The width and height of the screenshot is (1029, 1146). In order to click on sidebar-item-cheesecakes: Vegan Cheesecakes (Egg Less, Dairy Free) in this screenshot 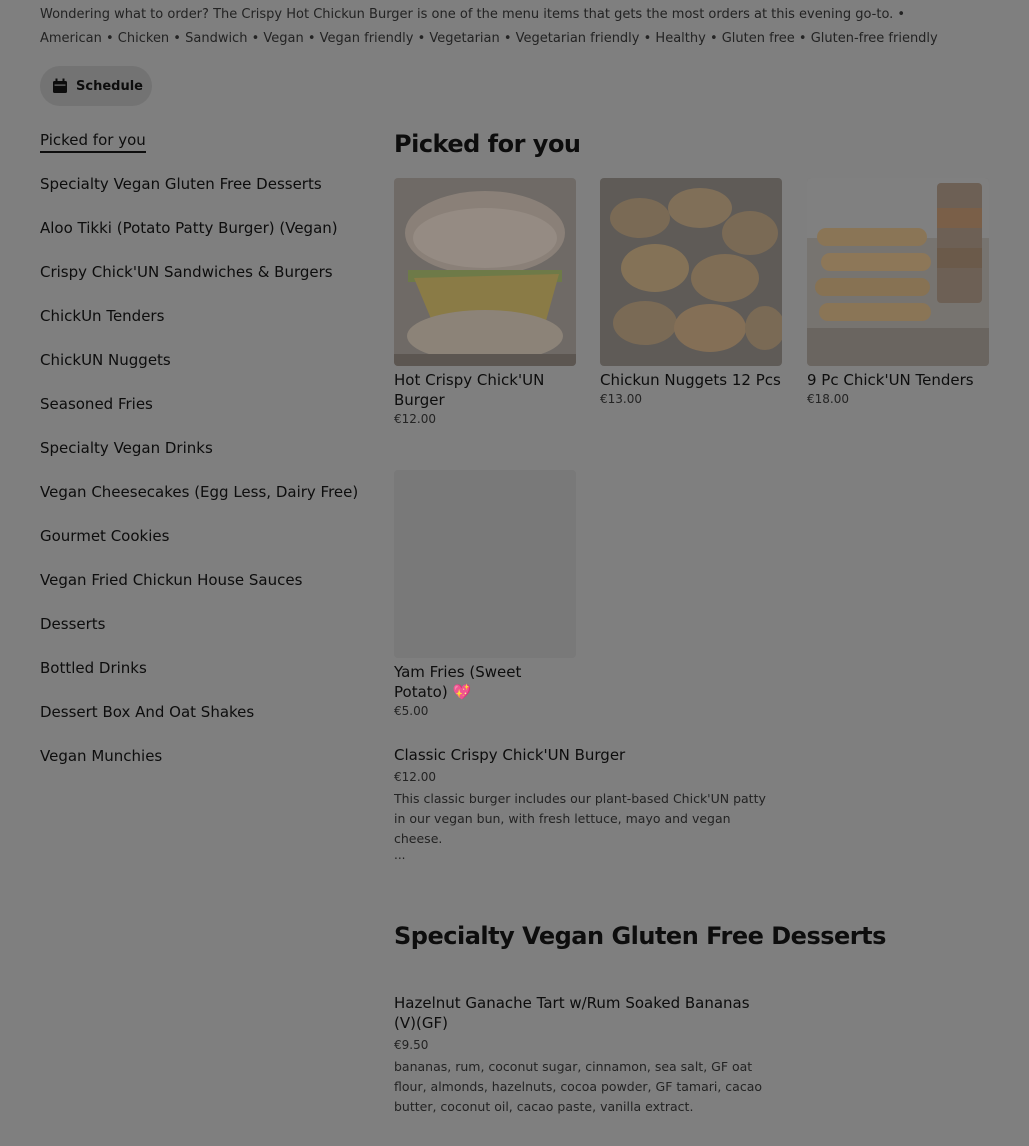, I will do `click(200, 500)`.